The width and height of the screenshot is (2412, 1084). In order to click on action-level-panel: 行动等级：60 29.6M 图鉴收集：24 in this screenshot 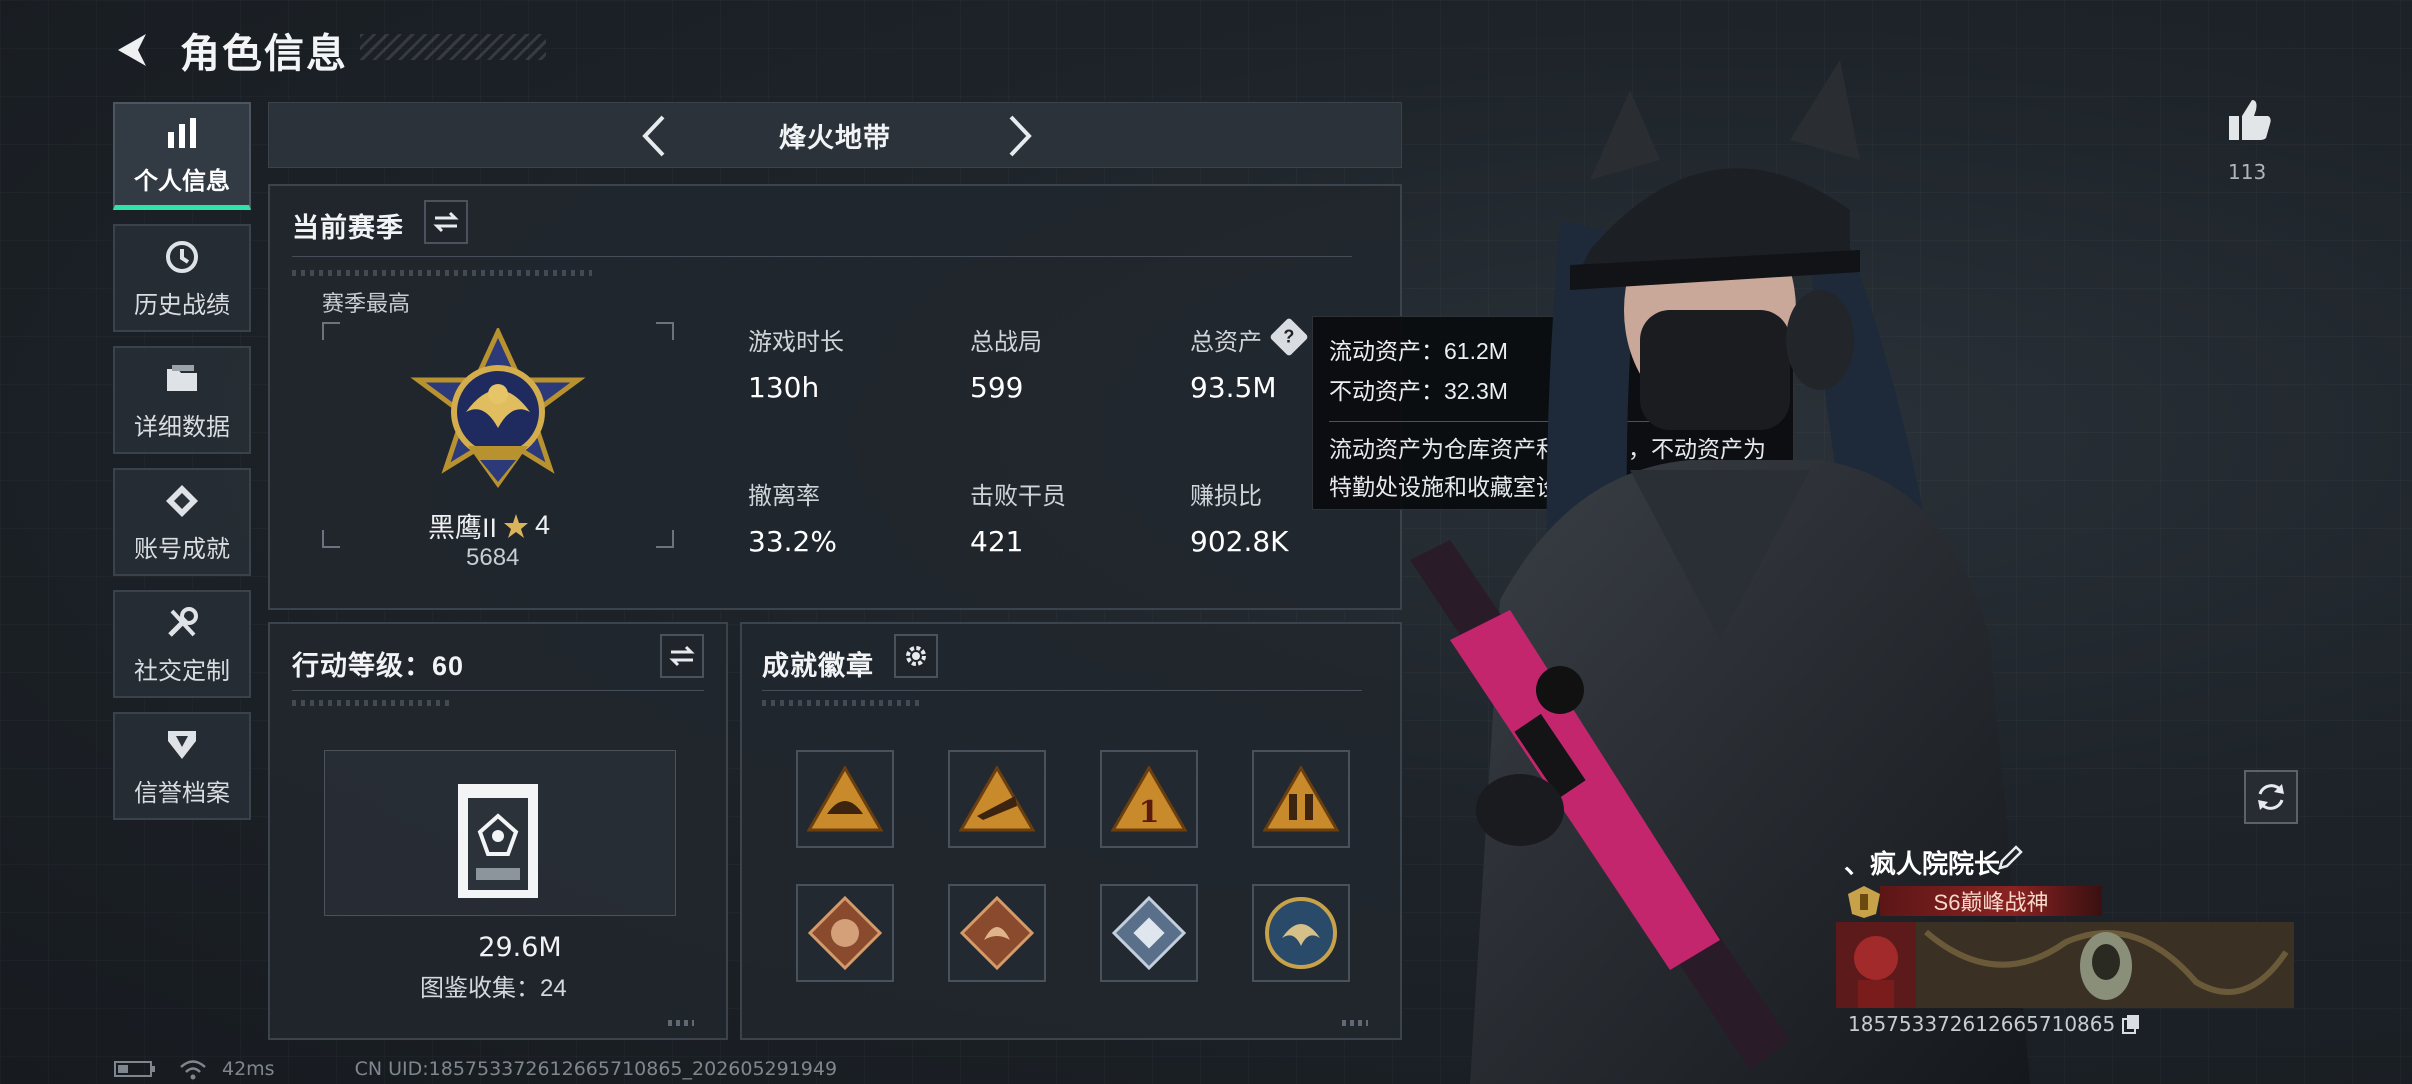, I will do `click(498, 831)`.